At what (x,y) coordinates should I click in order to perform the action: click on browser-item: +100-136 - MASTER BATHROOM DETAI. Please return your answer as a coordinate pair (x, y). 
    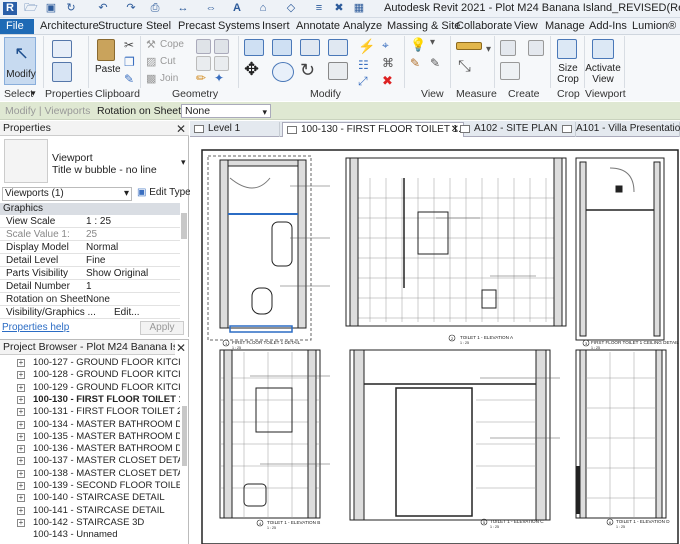
    Looking at the image, I should click on (90, 449).